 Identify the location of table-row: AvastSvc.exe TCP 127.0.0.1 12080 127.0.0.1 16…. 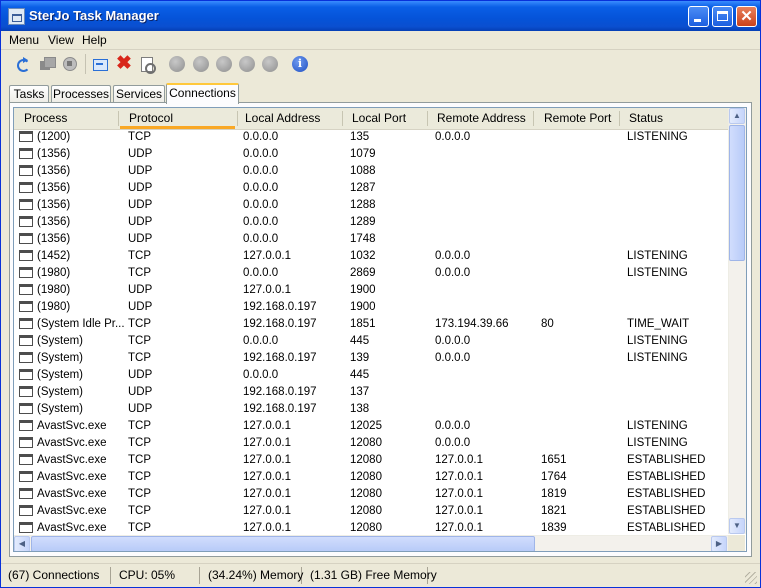
(371, 460).